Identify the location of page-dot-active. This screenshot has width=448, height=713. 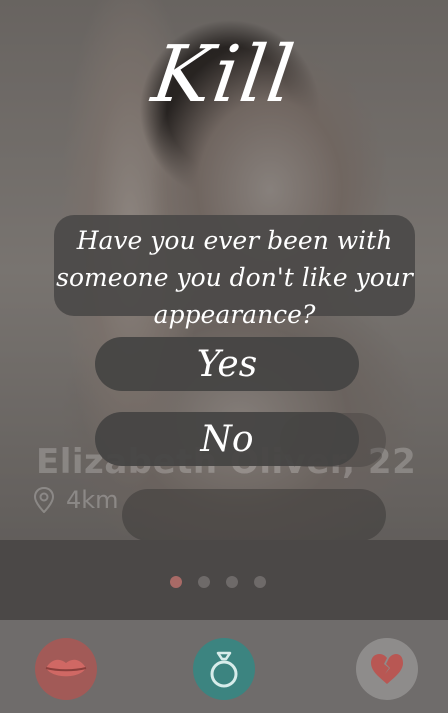
(176, 582).